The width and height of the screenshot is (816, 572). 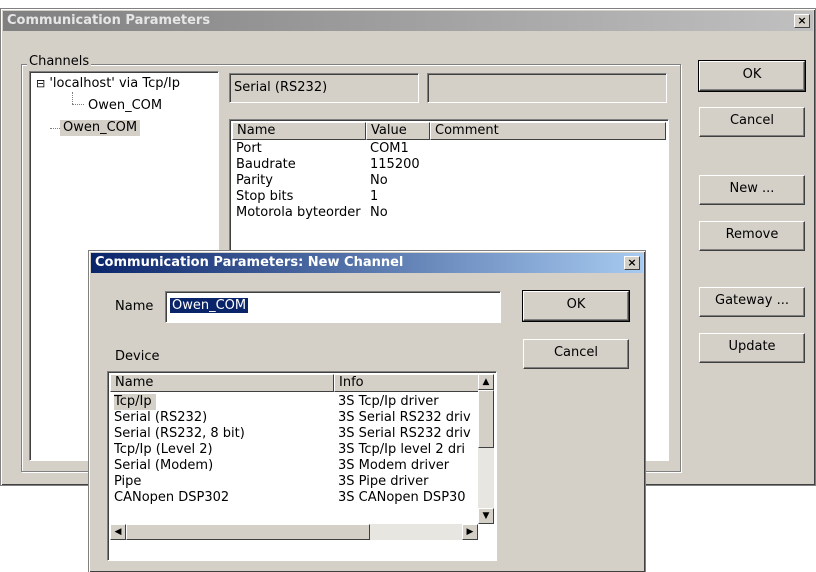 What do you see at coordinates (163, 450) in the screenshot?
I see `device-row: Tcp/Ip (Level 2)` at bounding box center [163, 450].